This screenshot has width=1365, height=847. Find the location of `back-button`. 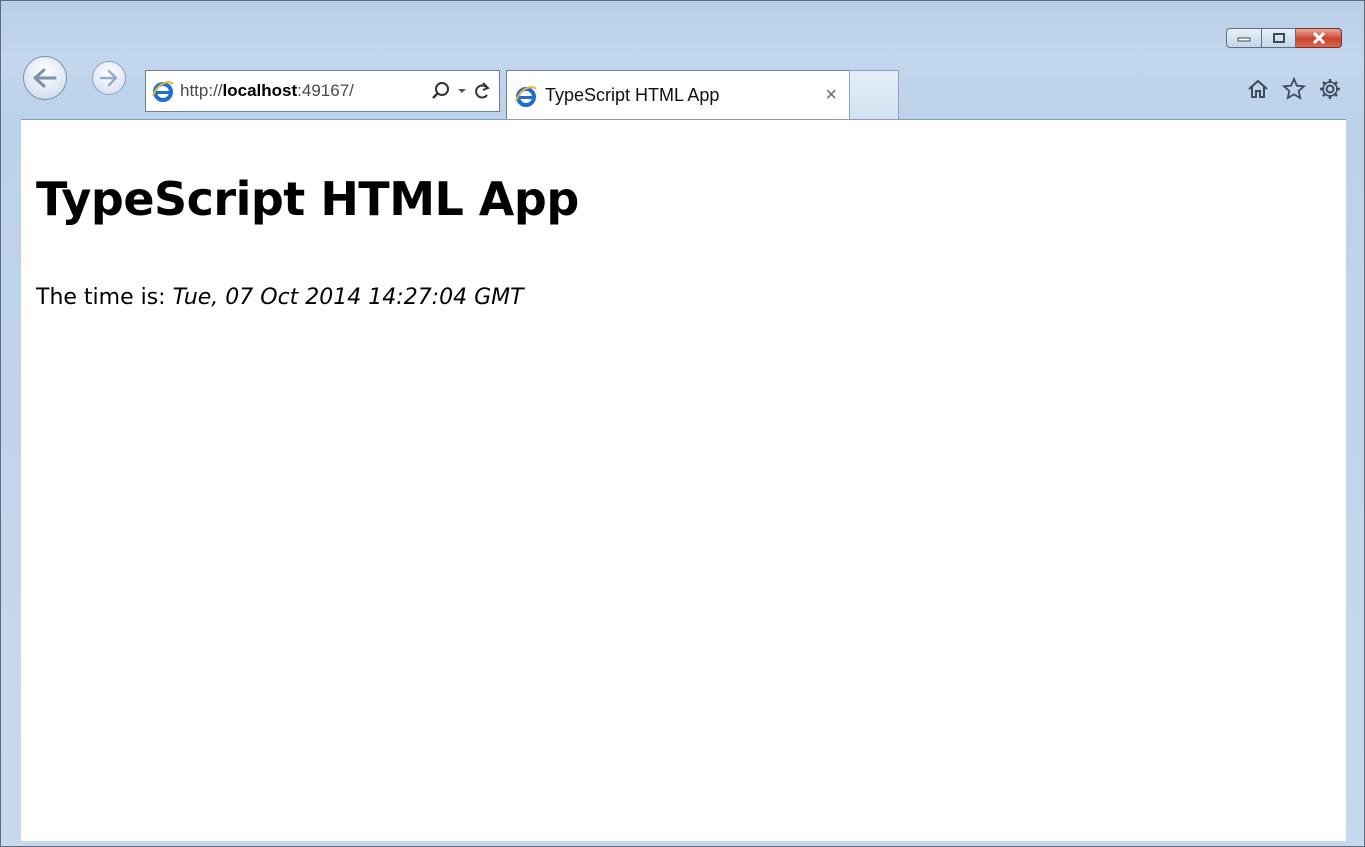

back-button is located at coordinates (45, 78).